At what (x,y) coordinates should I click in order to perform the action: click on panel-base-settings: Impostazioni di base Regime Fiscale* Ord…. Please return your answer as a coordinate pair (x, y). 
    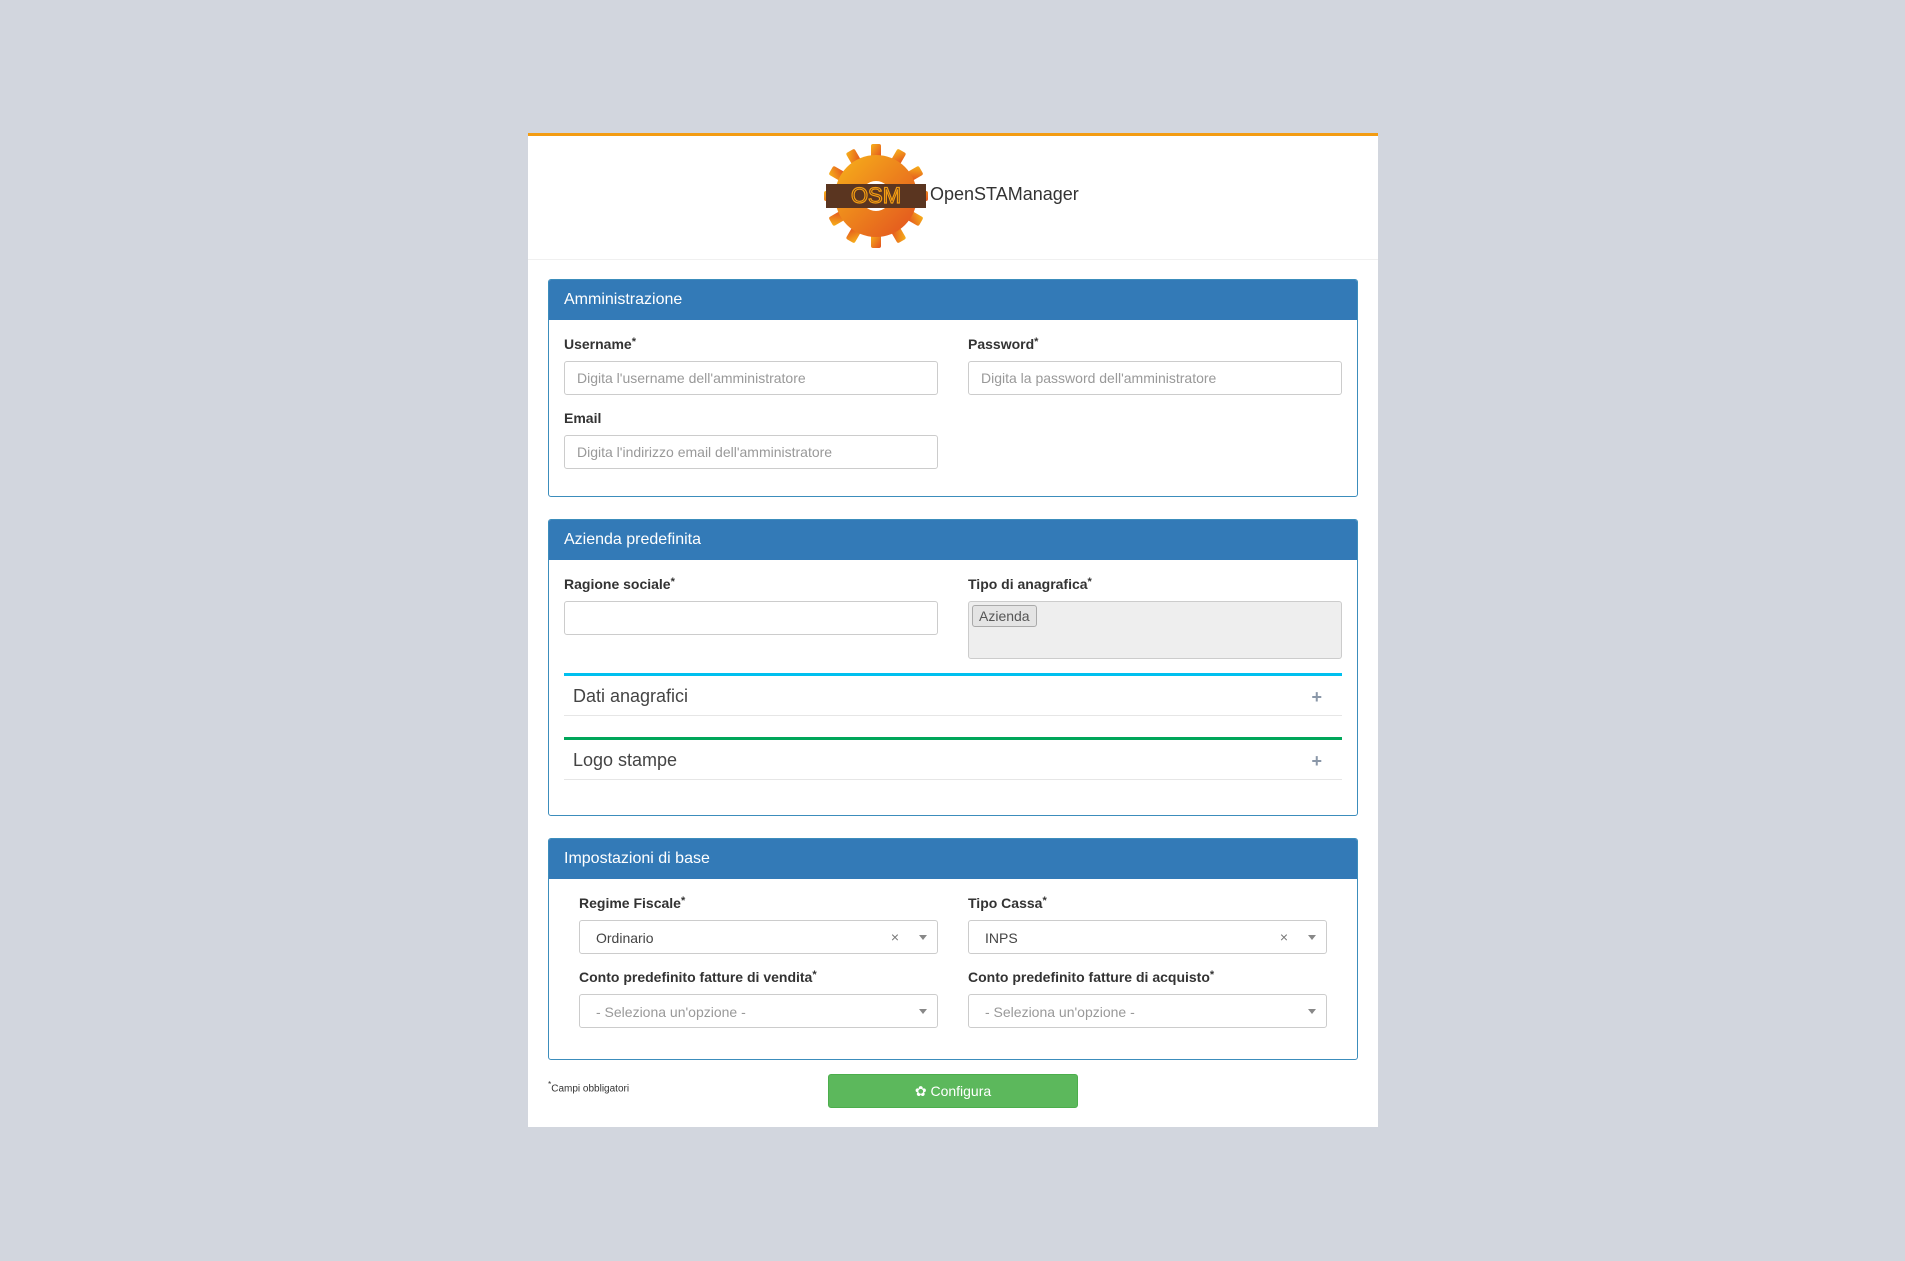
    Looking at the image, I should click on (953, 949).